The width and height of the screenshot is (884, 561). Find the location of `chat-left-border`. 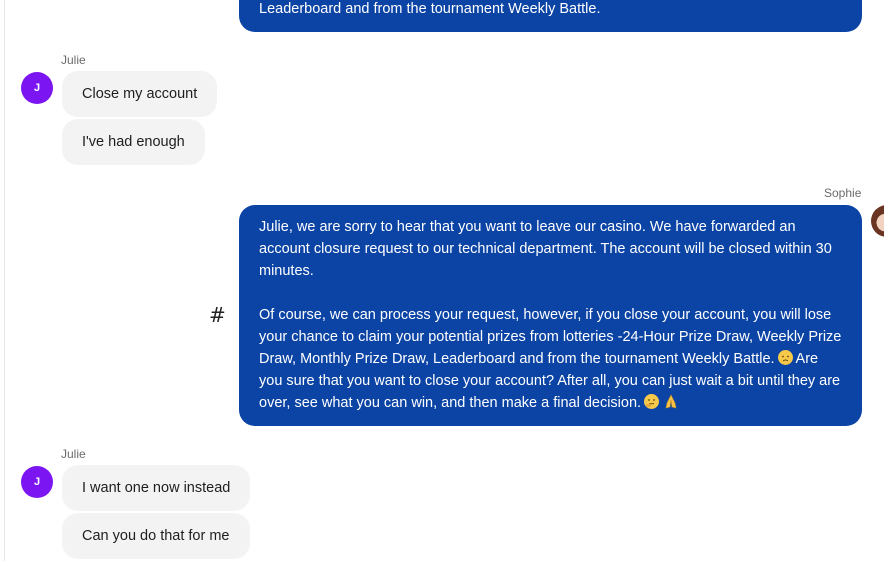

chat-left-border is located at coordinates (4, 280).